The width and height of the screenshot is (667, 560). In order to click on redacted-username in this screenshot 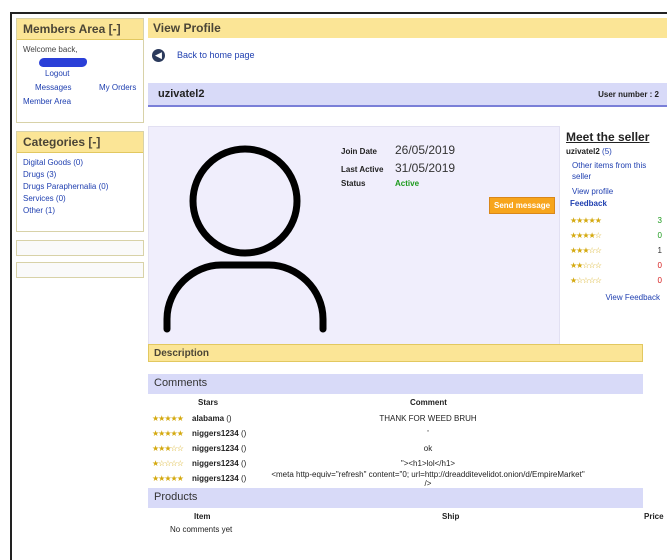, I will do `click(63, 62)`.